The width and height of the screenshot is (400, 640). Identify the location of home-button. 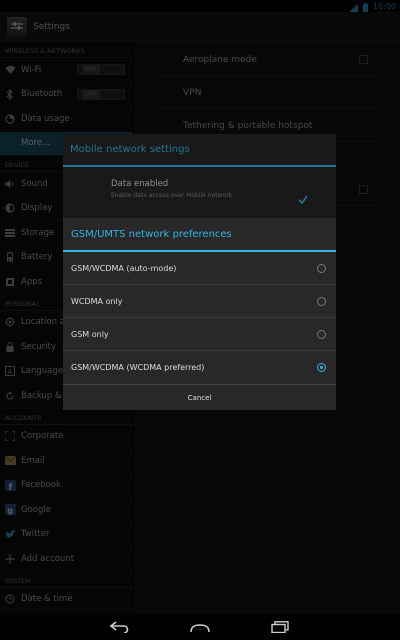
(200, 628).